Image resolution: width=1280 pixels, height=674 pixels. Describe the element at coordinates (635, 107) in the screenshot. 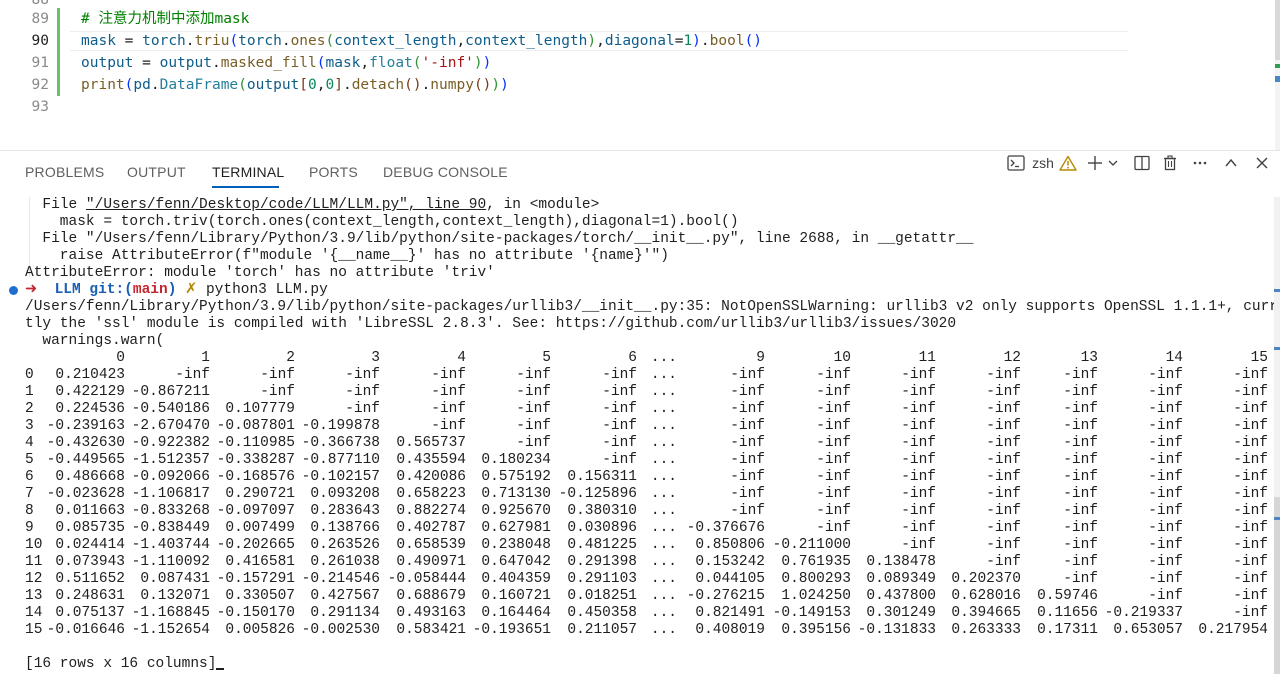

I see `code-line: 93` at that location.